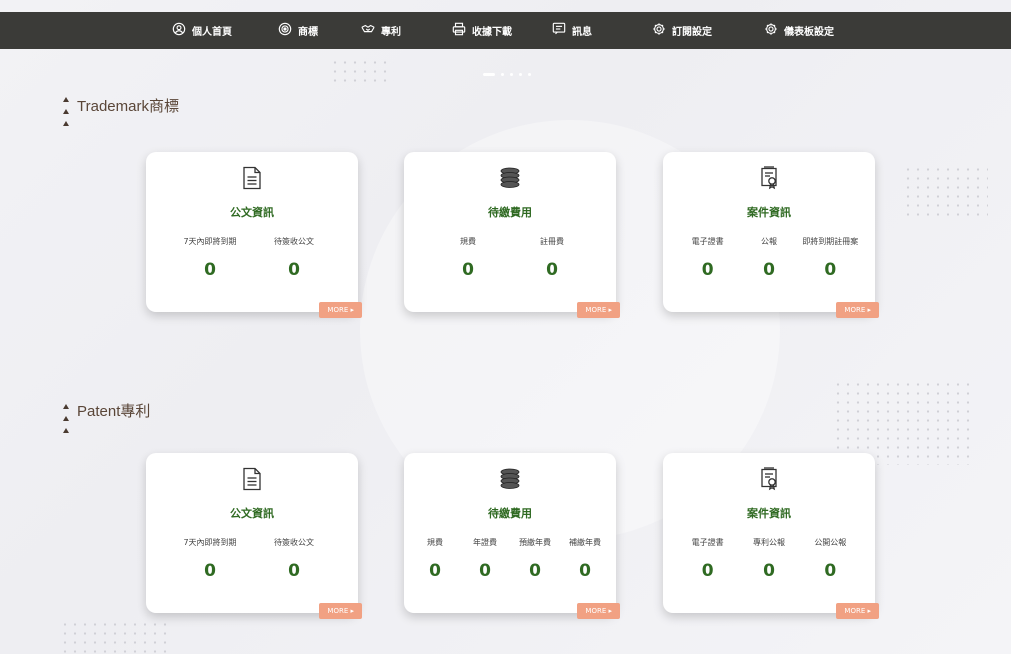 Image resolution: width=1011 pixels, height=654 pixels. Describe the element at coordinates (512, 235) in the screenshot. I see `card-trademark-fees: 待繳費用 規費 0 註冊費 0 MORE ▸` at that location.